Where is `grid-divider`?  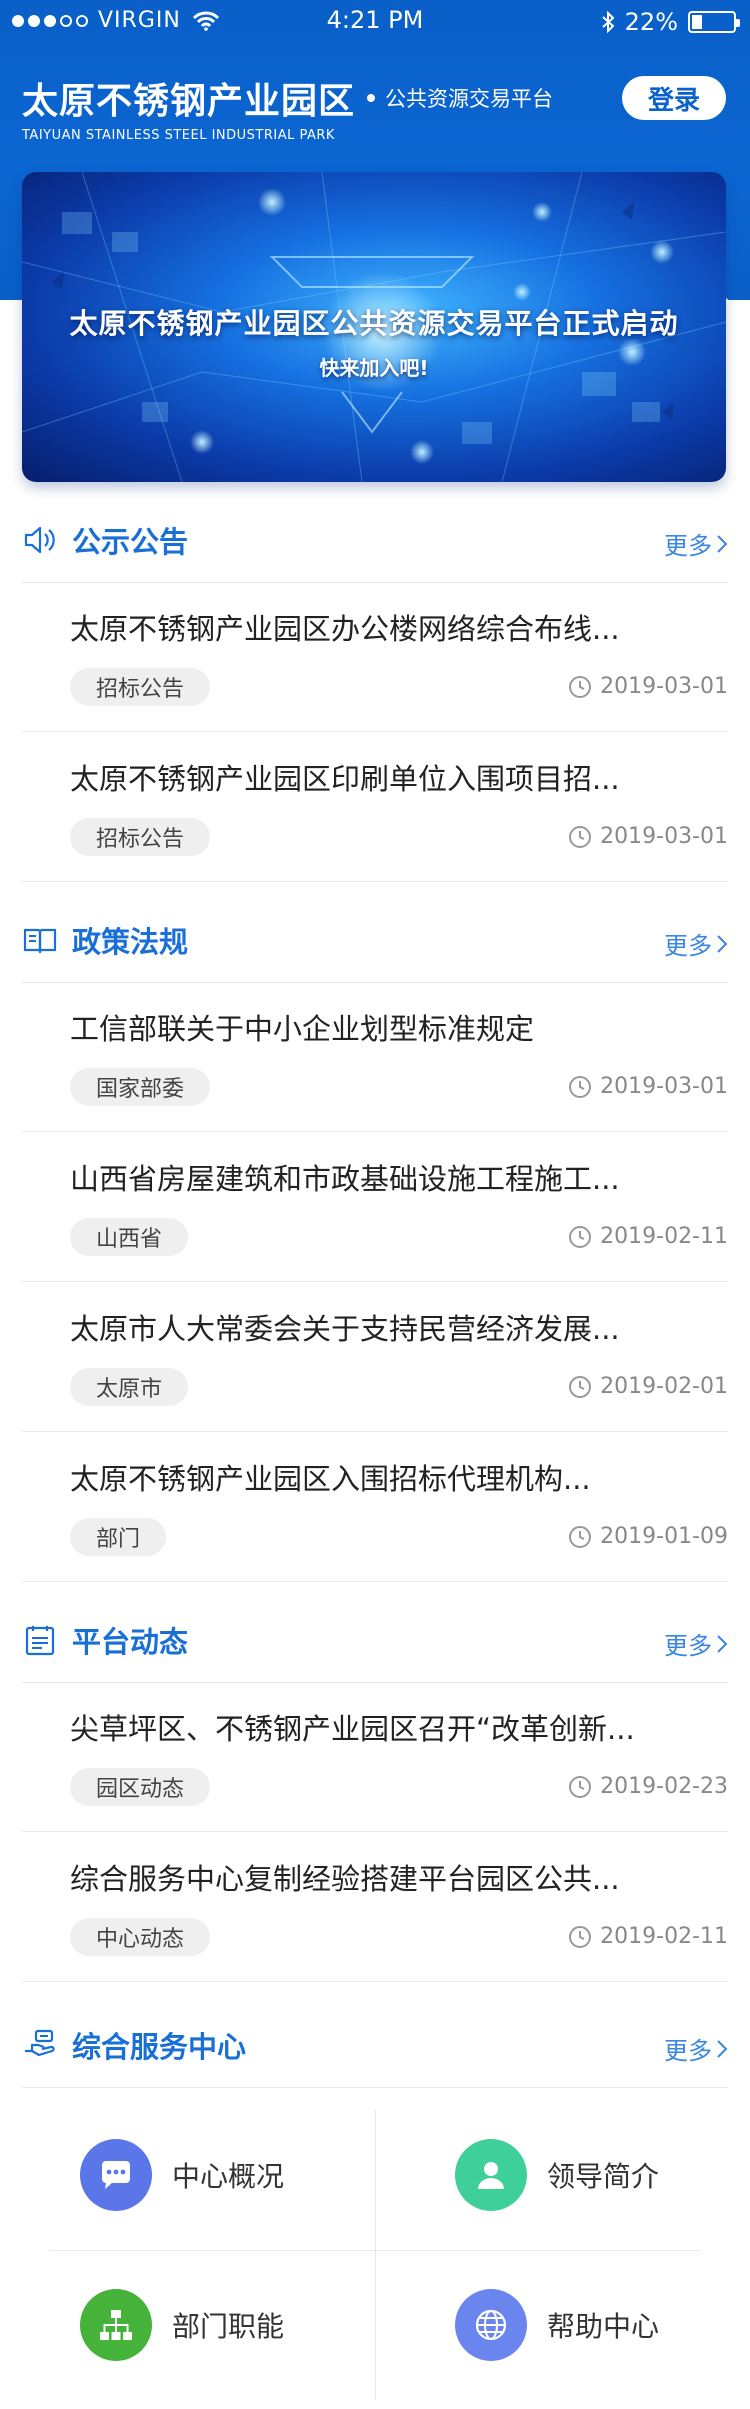
grid-divider is located at coordinates (375, 2250).